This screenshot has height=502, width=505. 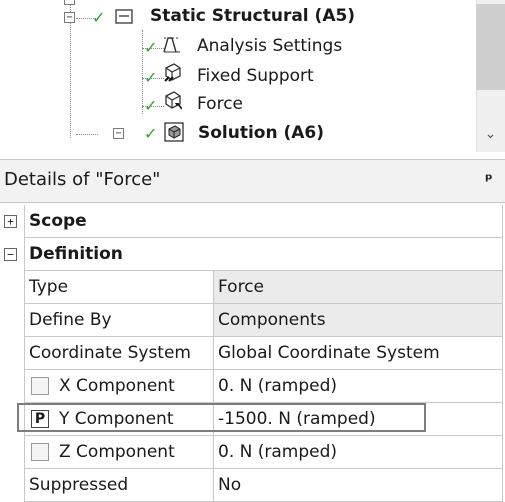 I want to click on property-name-x-component: X Component, so click(x=119, y=386).